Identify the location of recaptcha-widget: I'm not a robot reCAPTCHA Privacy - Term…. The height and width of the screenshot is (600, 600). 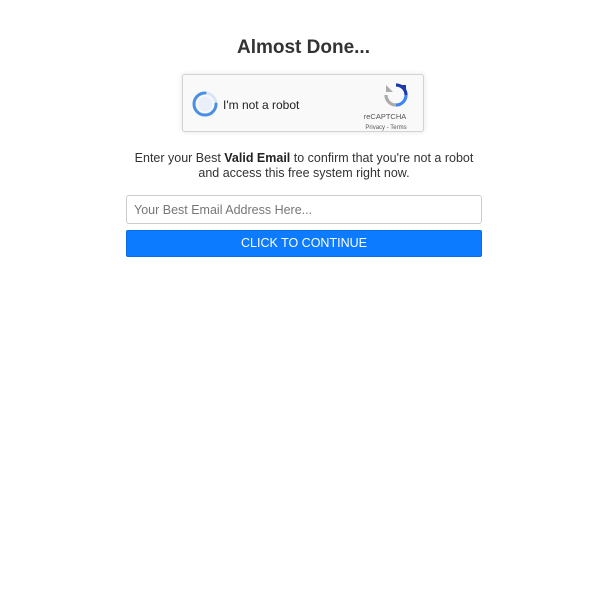
(303, 103).